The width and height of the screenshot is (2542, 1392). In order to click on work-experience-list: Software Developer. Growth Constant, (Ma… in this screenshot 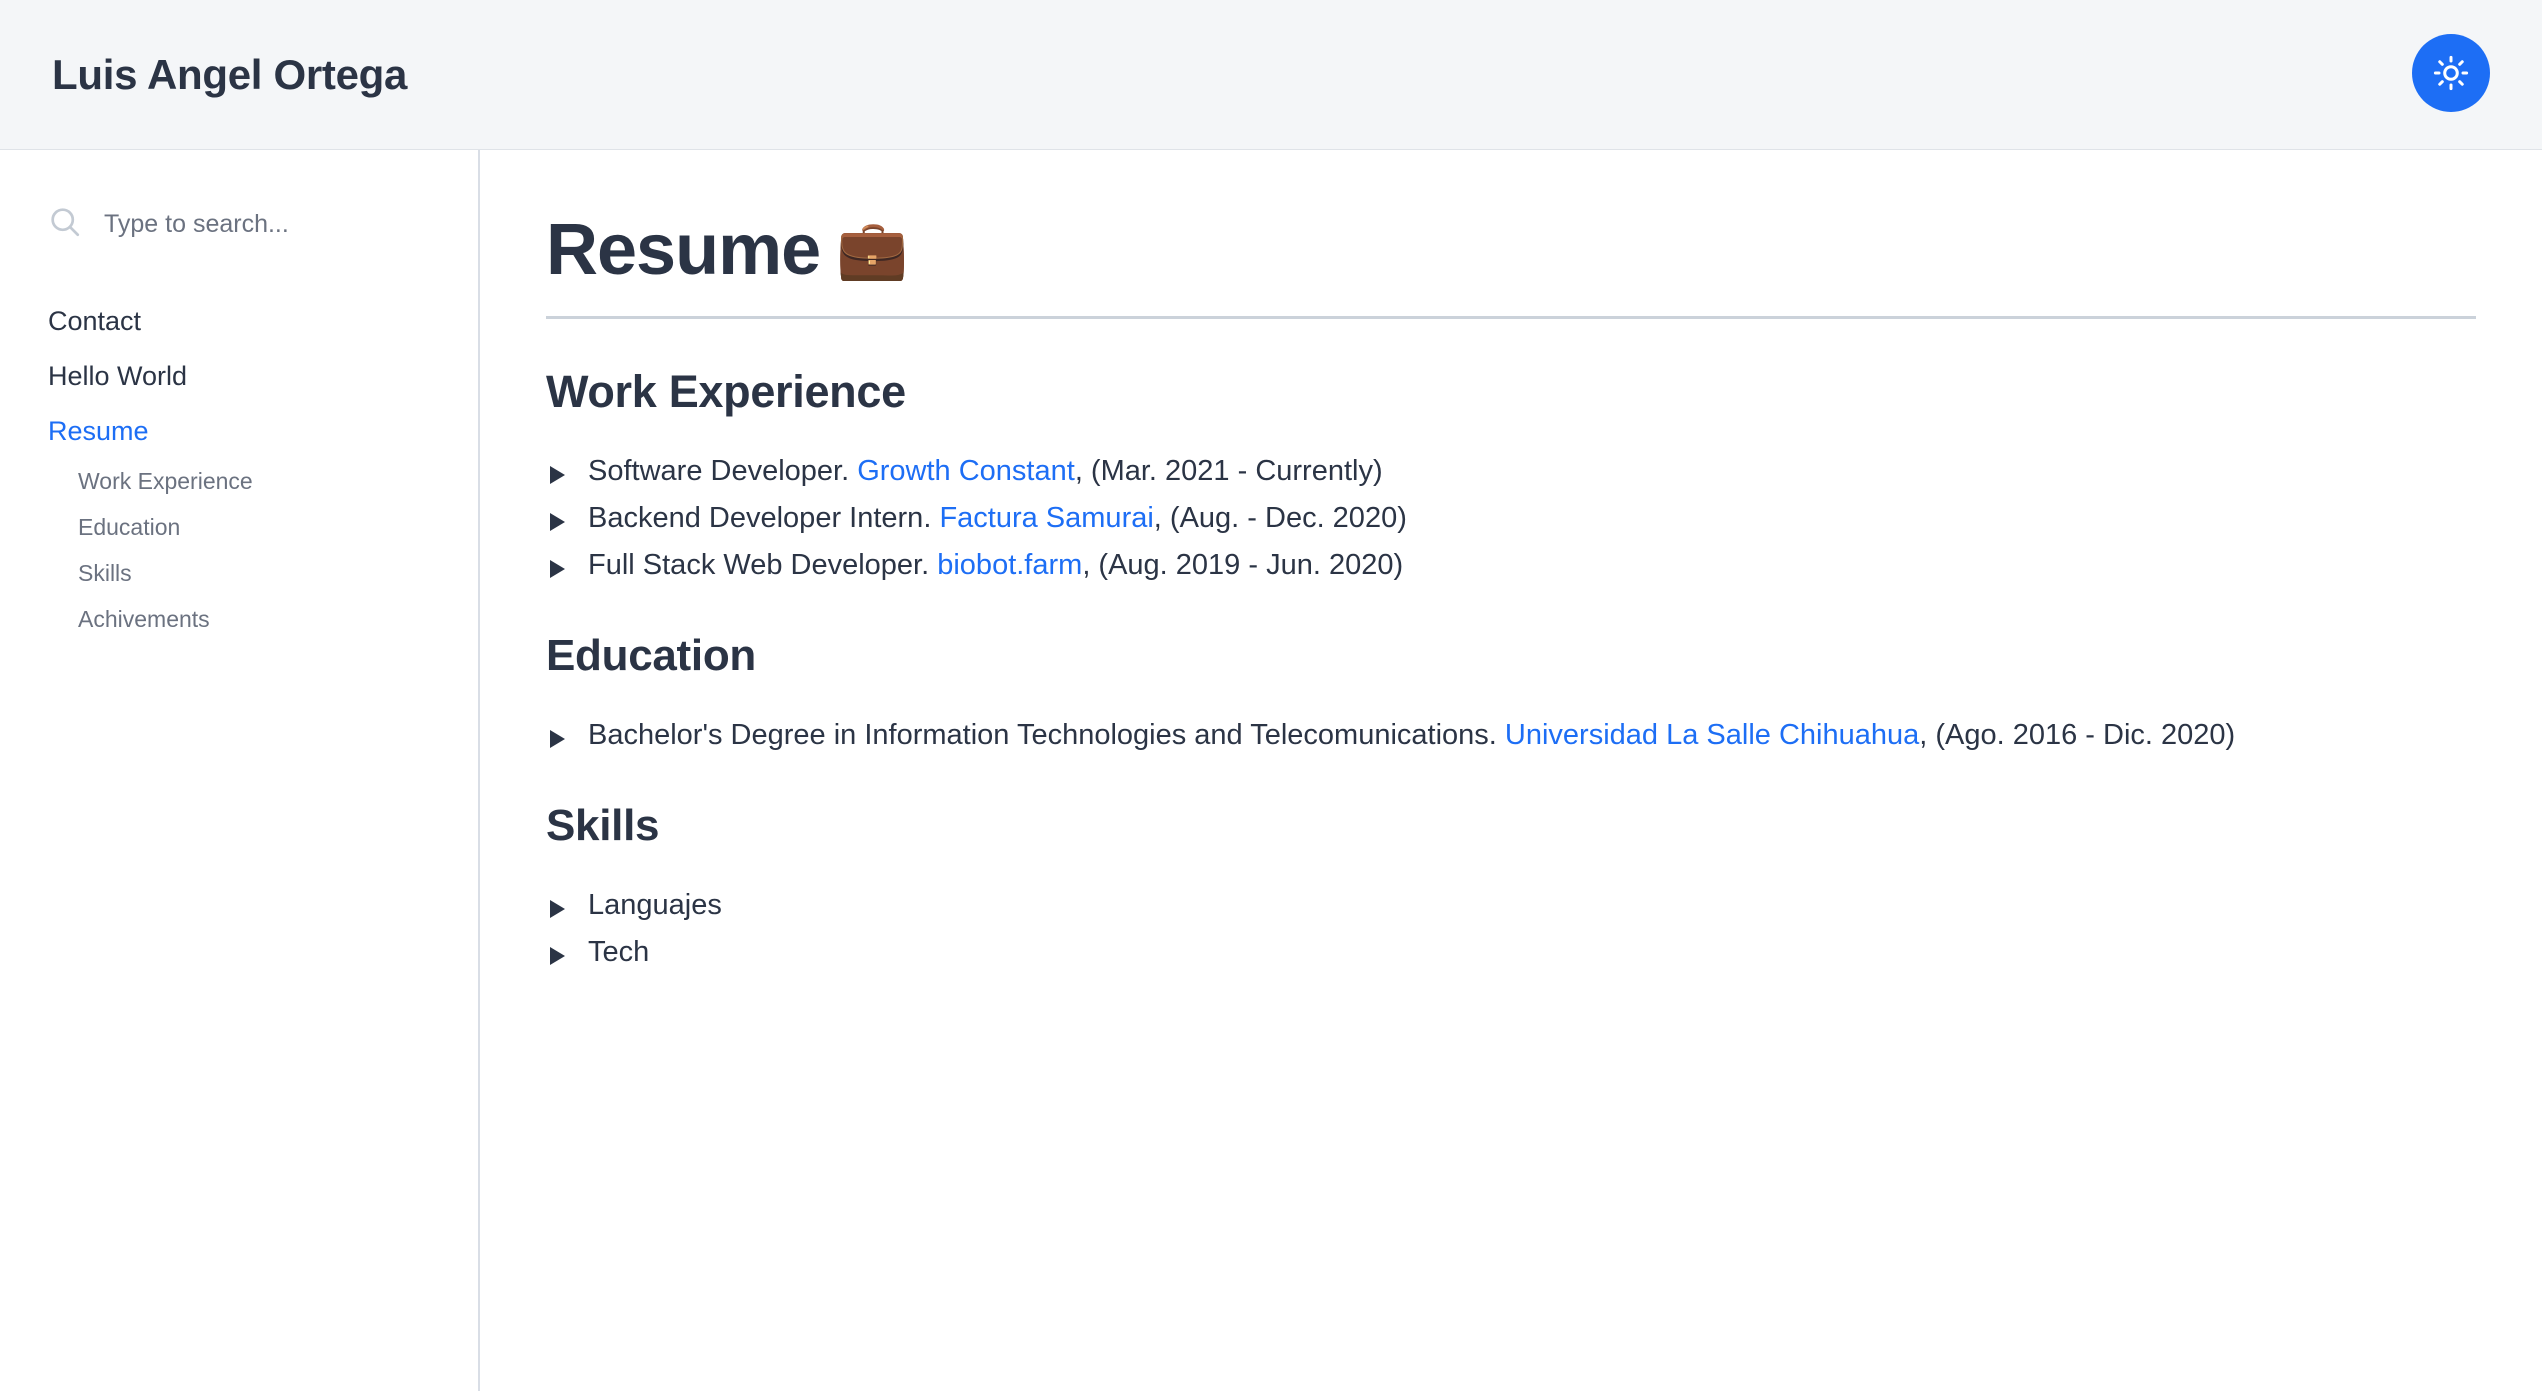, I will do `click(1524, 518)`.